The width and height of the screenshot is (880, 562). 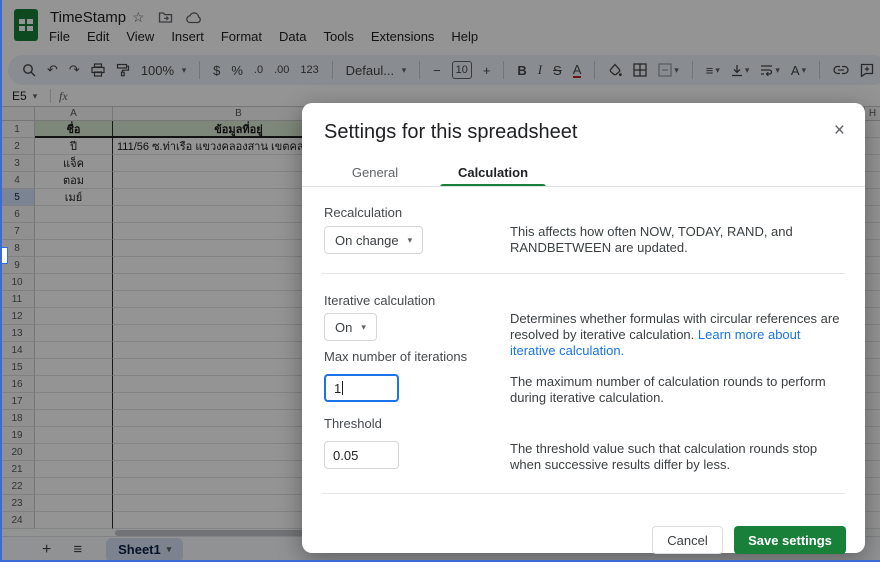 I want to click on threshold-label: Threshold, so click(x=353, y=423).